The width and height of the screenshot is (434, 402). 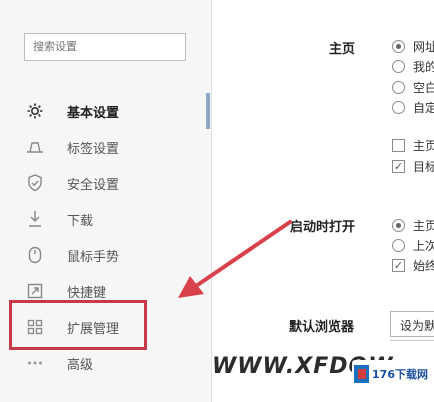 What do you see at coordinates (400, 374) in the screenshot?
I see `watermark-logo-text: 176下载网` at bounding box center [400, 374].